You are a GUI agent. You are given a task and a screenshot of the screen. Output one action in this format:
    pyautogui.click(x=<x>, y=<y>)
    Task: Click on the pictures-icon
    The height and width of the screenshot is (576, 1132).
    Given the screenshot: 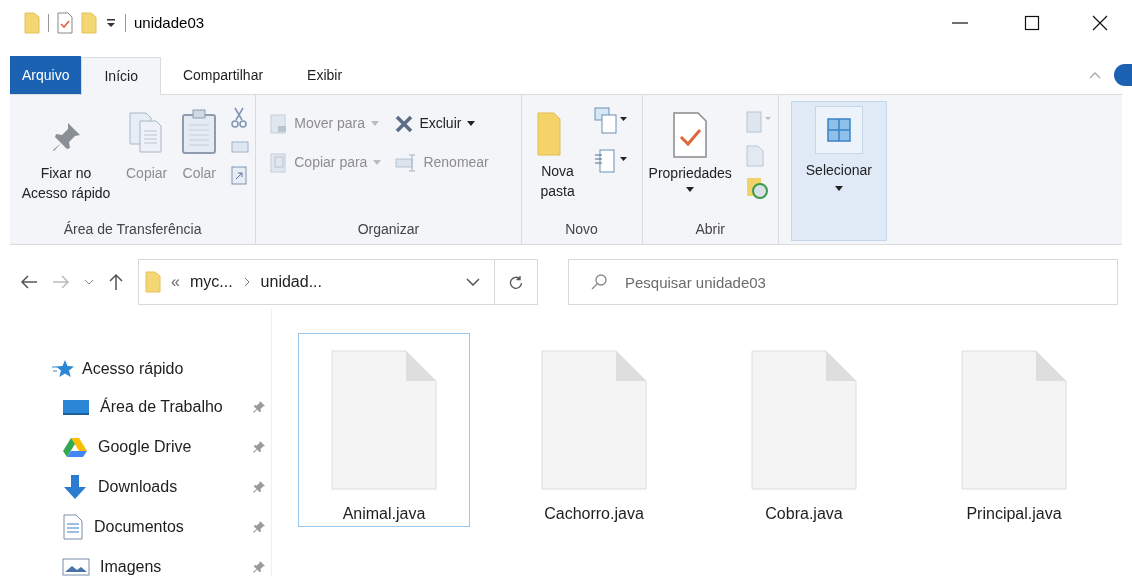 What is the action you would take?
    pyautogui.click(x=76, y=566)
    